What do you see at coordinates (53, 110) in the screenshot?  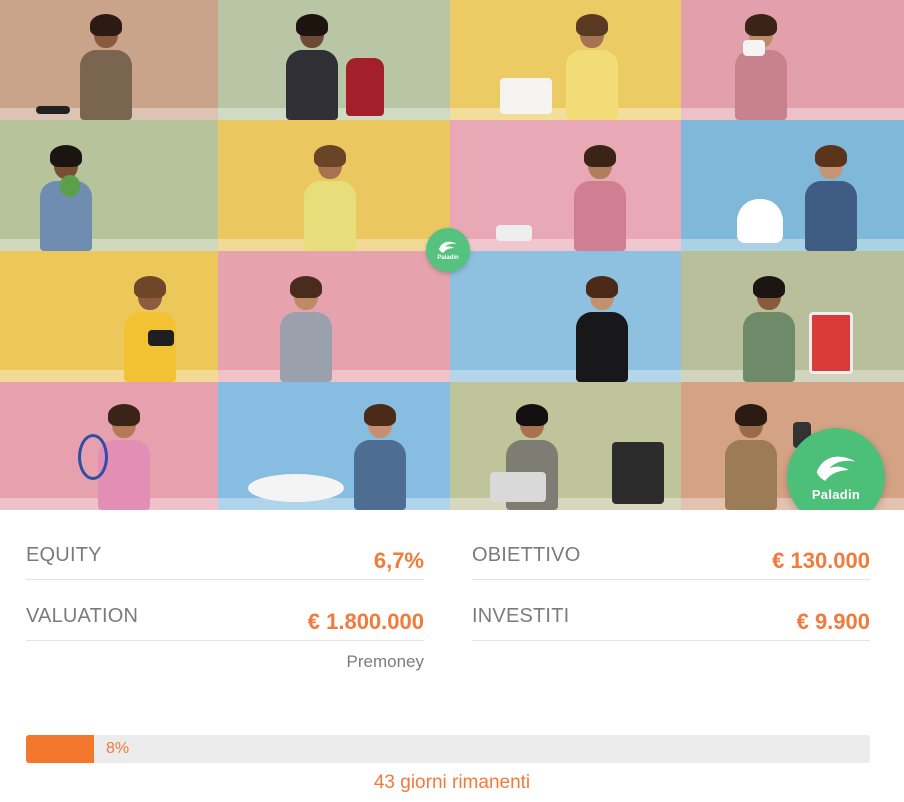 I see `vr-headset-prop` at bounding box center [53, 110].